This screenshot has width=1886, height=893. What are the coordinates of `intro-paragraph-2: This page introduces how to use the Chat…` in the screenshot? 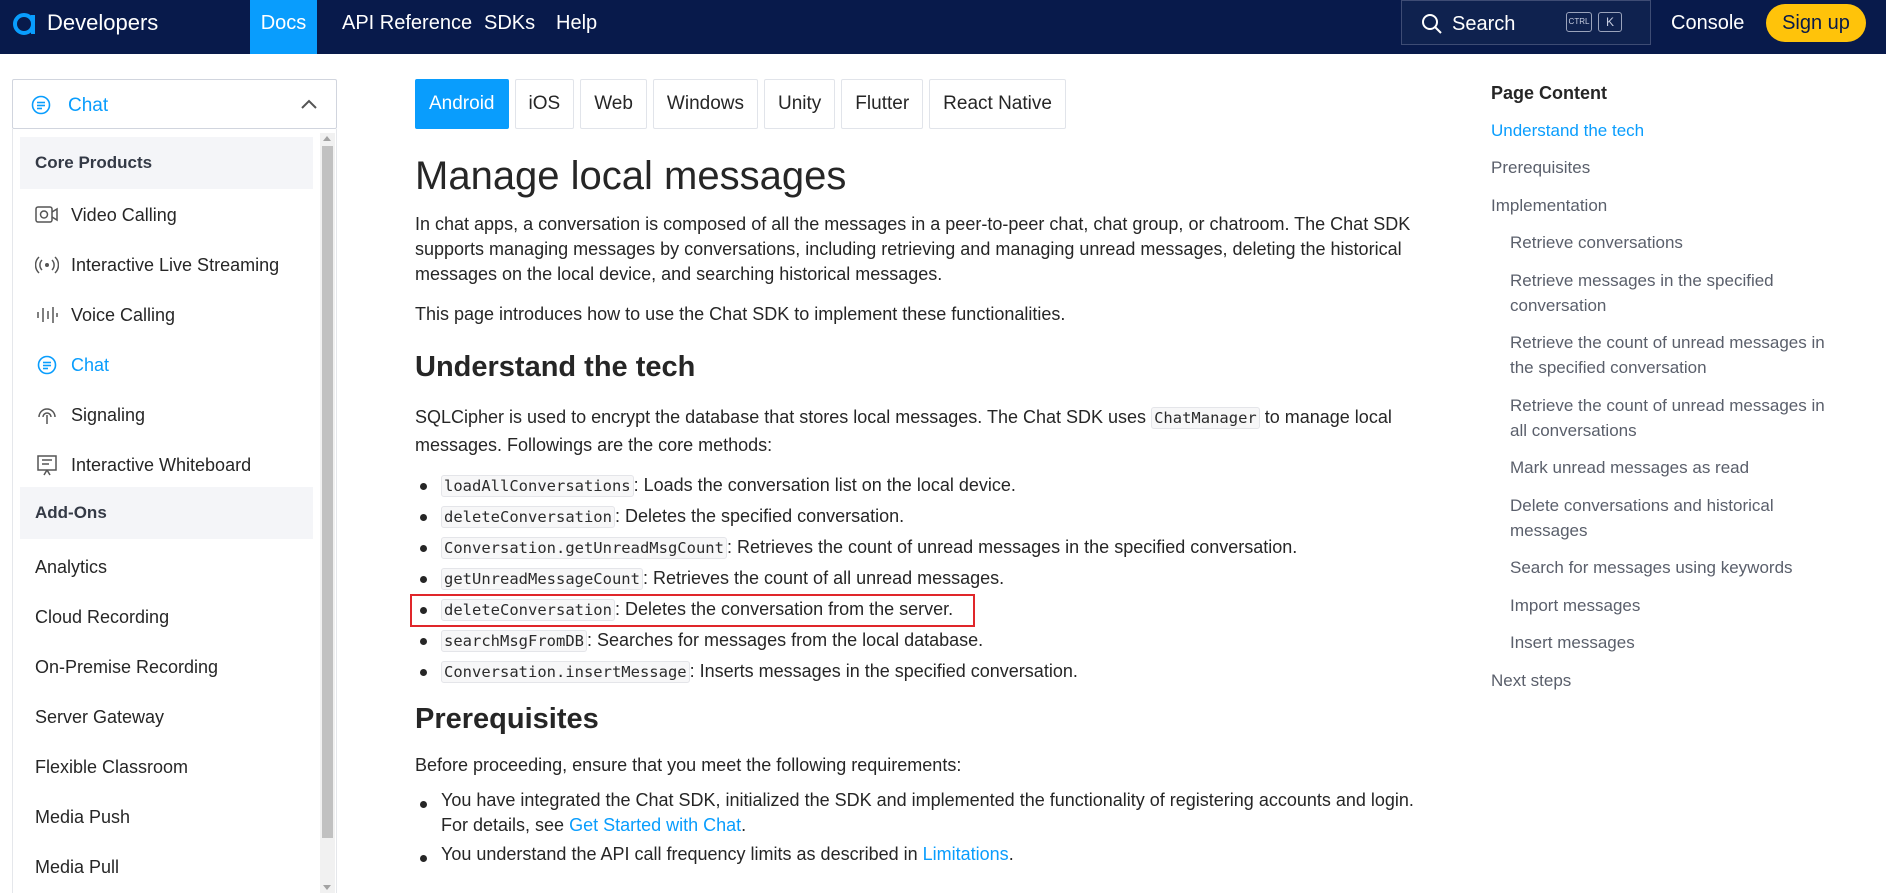 It's located at (740, 314).